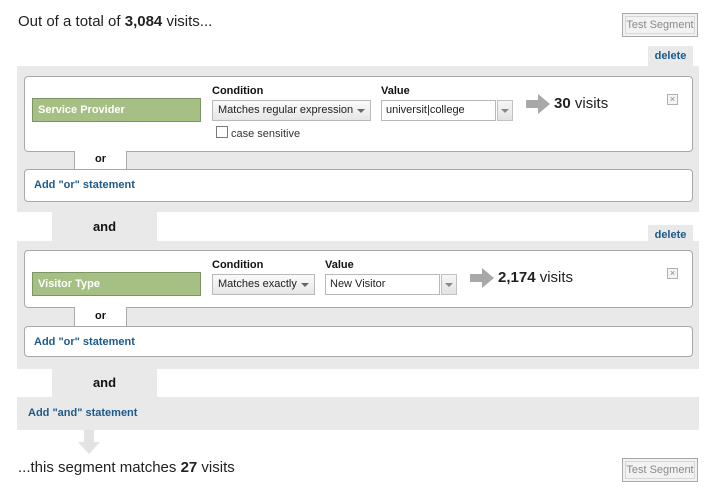  What do you see at coordinates (143, 21) in the screenshot?
I see `total-visits-count: 3,084` at bounding box center [143, 21].